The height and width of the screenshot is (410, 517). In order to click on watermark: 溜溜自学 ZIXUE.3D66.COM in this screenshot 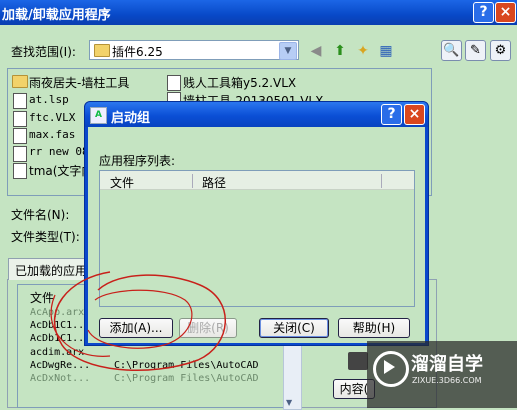, I will do `click(442, 374)`.